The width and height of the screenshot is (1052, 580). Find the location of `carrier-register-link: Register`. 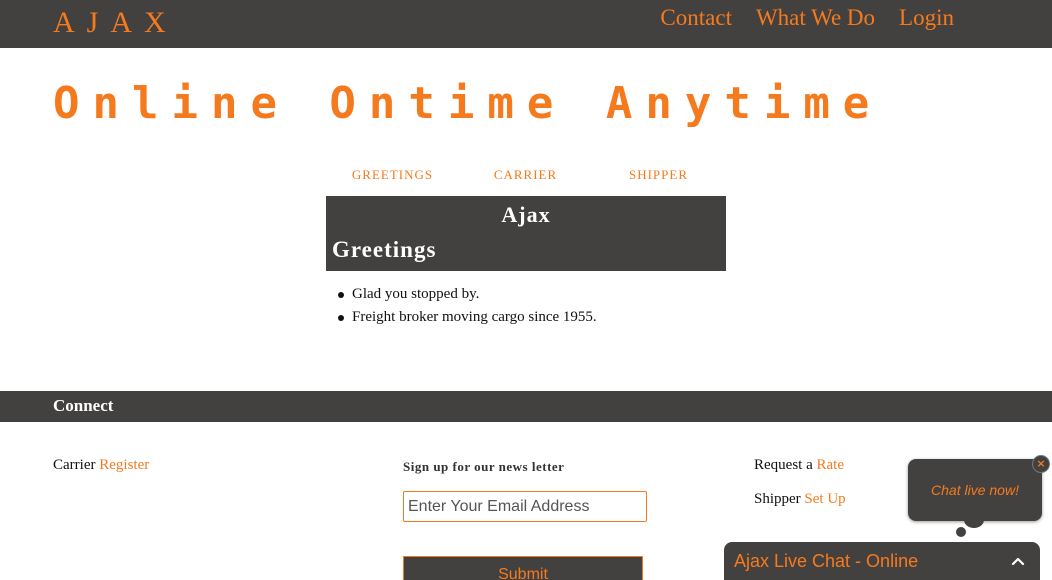

carrier-register-link: Register is located at coordinates (124, 465).